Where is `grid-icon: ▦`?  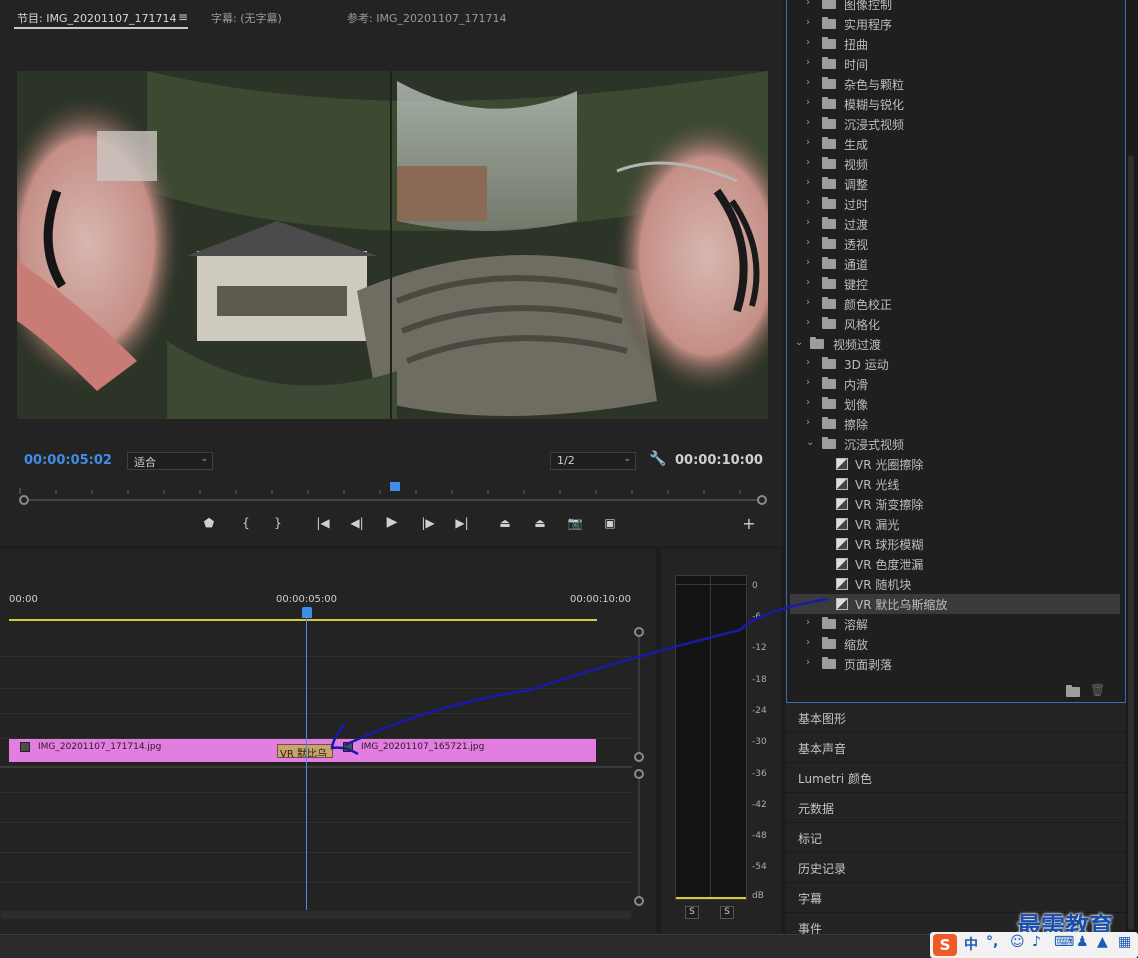
grid-icon: ▦ is located at coordinates (1124, 942).